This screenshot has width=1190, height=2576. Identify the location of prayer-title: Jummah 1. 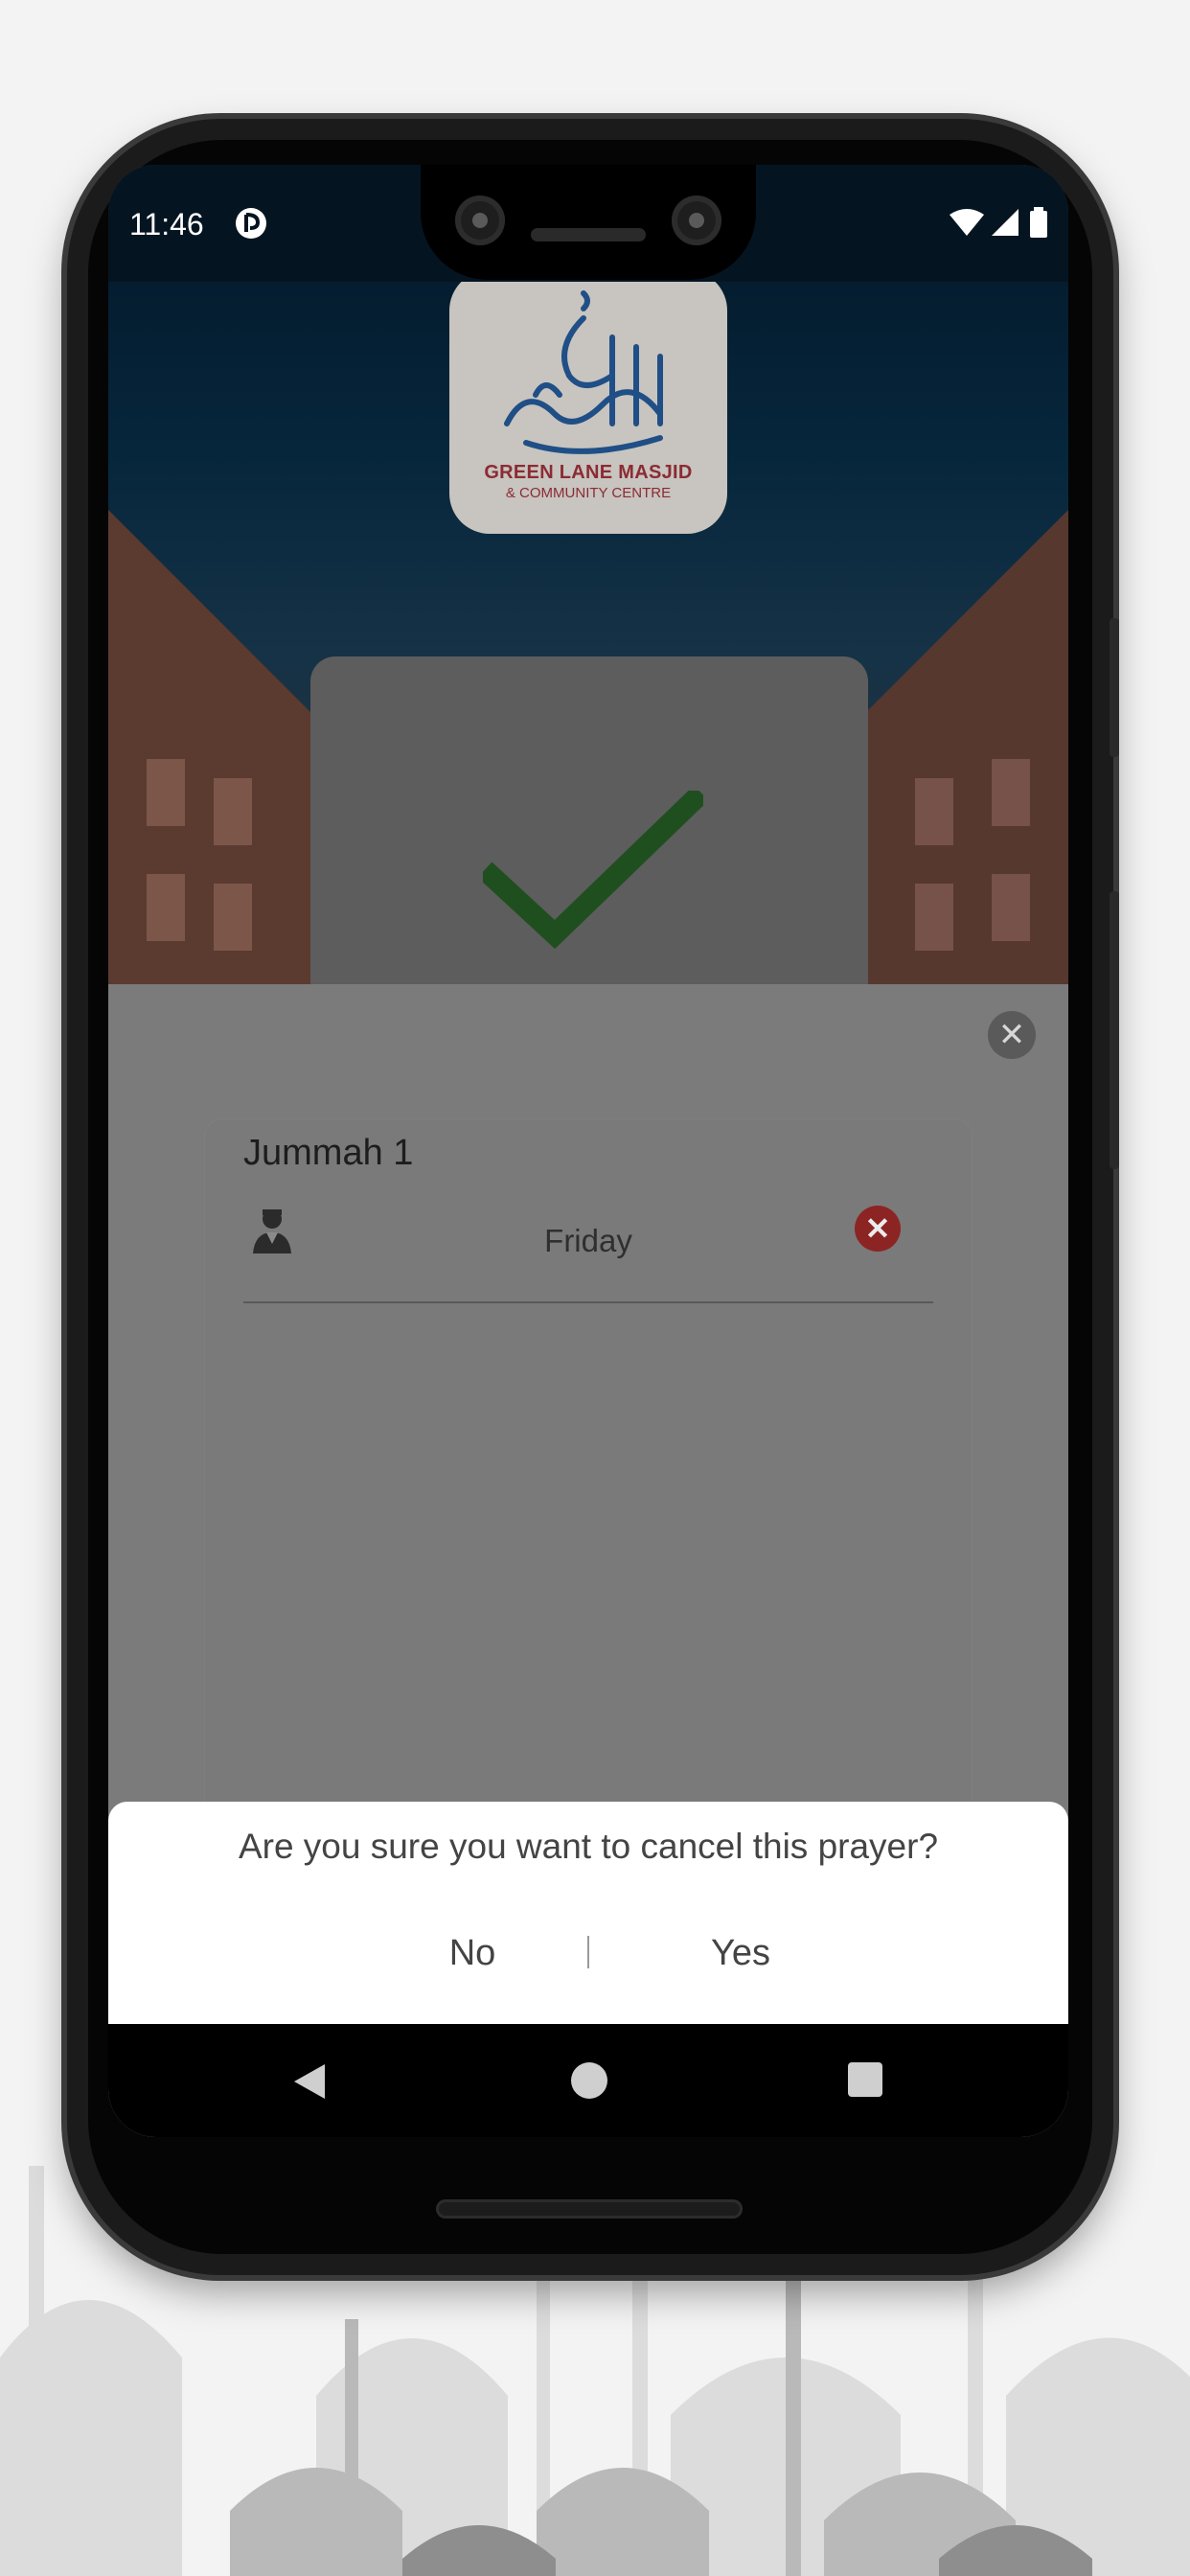
(328, 1153).